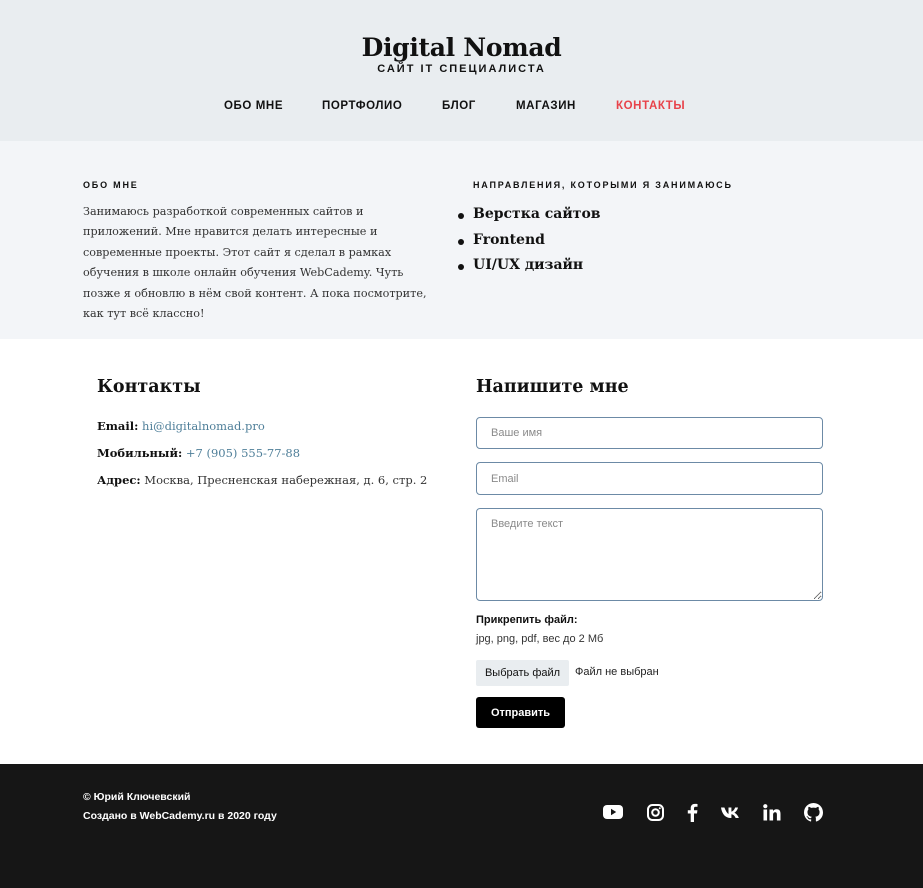 The width and height of the screenshot is (923, 888). I want to click on attach-hint: jpg, png, pdf, вес до 2 Мб, so click(540, 639).